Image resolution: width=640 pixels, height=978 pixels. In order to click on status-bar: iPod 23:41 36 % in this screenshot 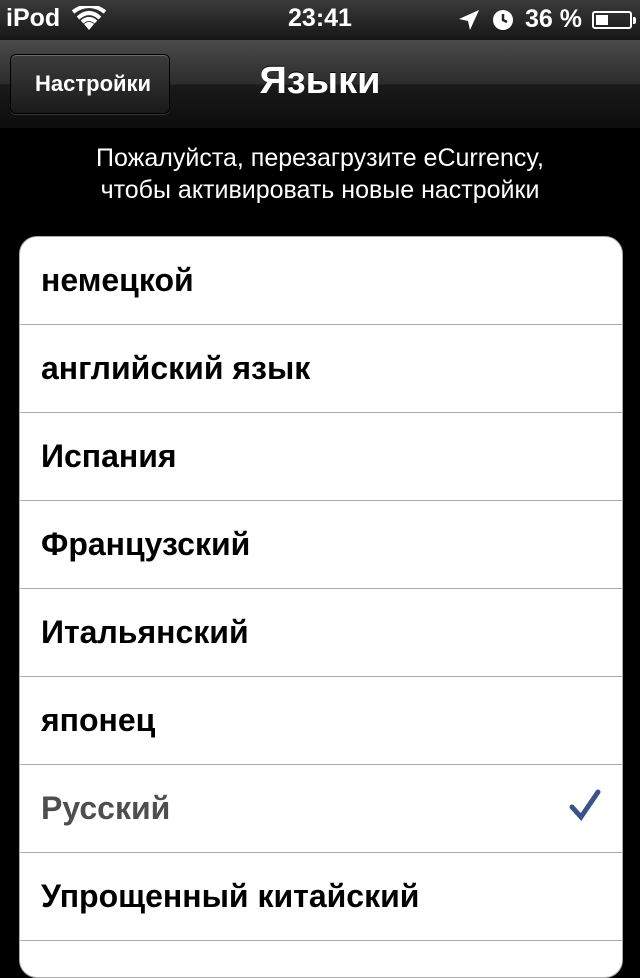, I will do `click(320, 20)`.